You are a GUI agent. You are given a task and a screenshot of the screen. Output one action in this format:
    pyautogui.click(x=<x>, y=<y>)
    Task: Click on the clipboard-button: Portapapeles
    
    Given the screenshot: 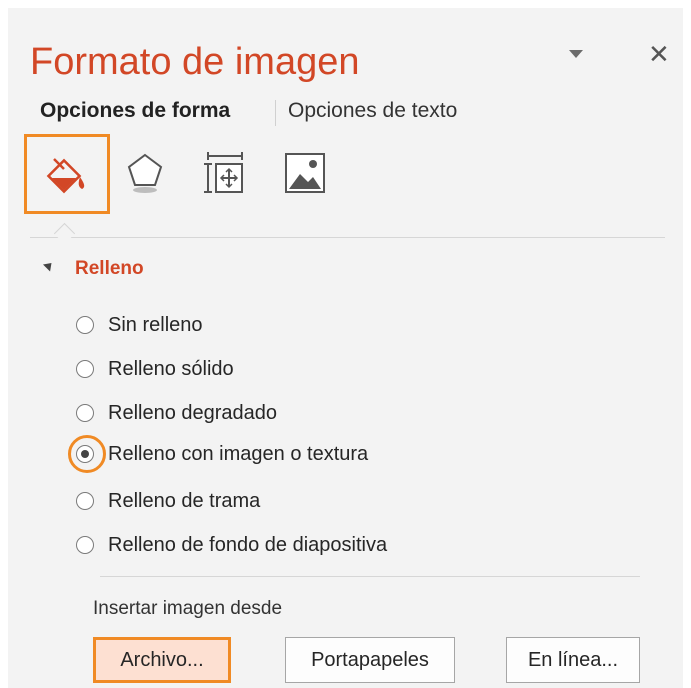 What is the action you would take?
    pyautogui.click(x=370, y=660)
    